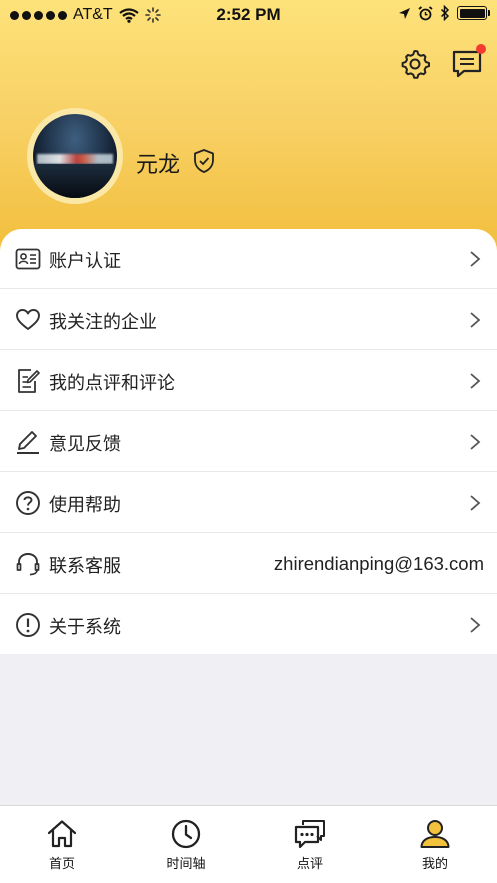 The image size is (497, 883). I want to click on menu-item-label: 意见反馈, so click(85, 444).